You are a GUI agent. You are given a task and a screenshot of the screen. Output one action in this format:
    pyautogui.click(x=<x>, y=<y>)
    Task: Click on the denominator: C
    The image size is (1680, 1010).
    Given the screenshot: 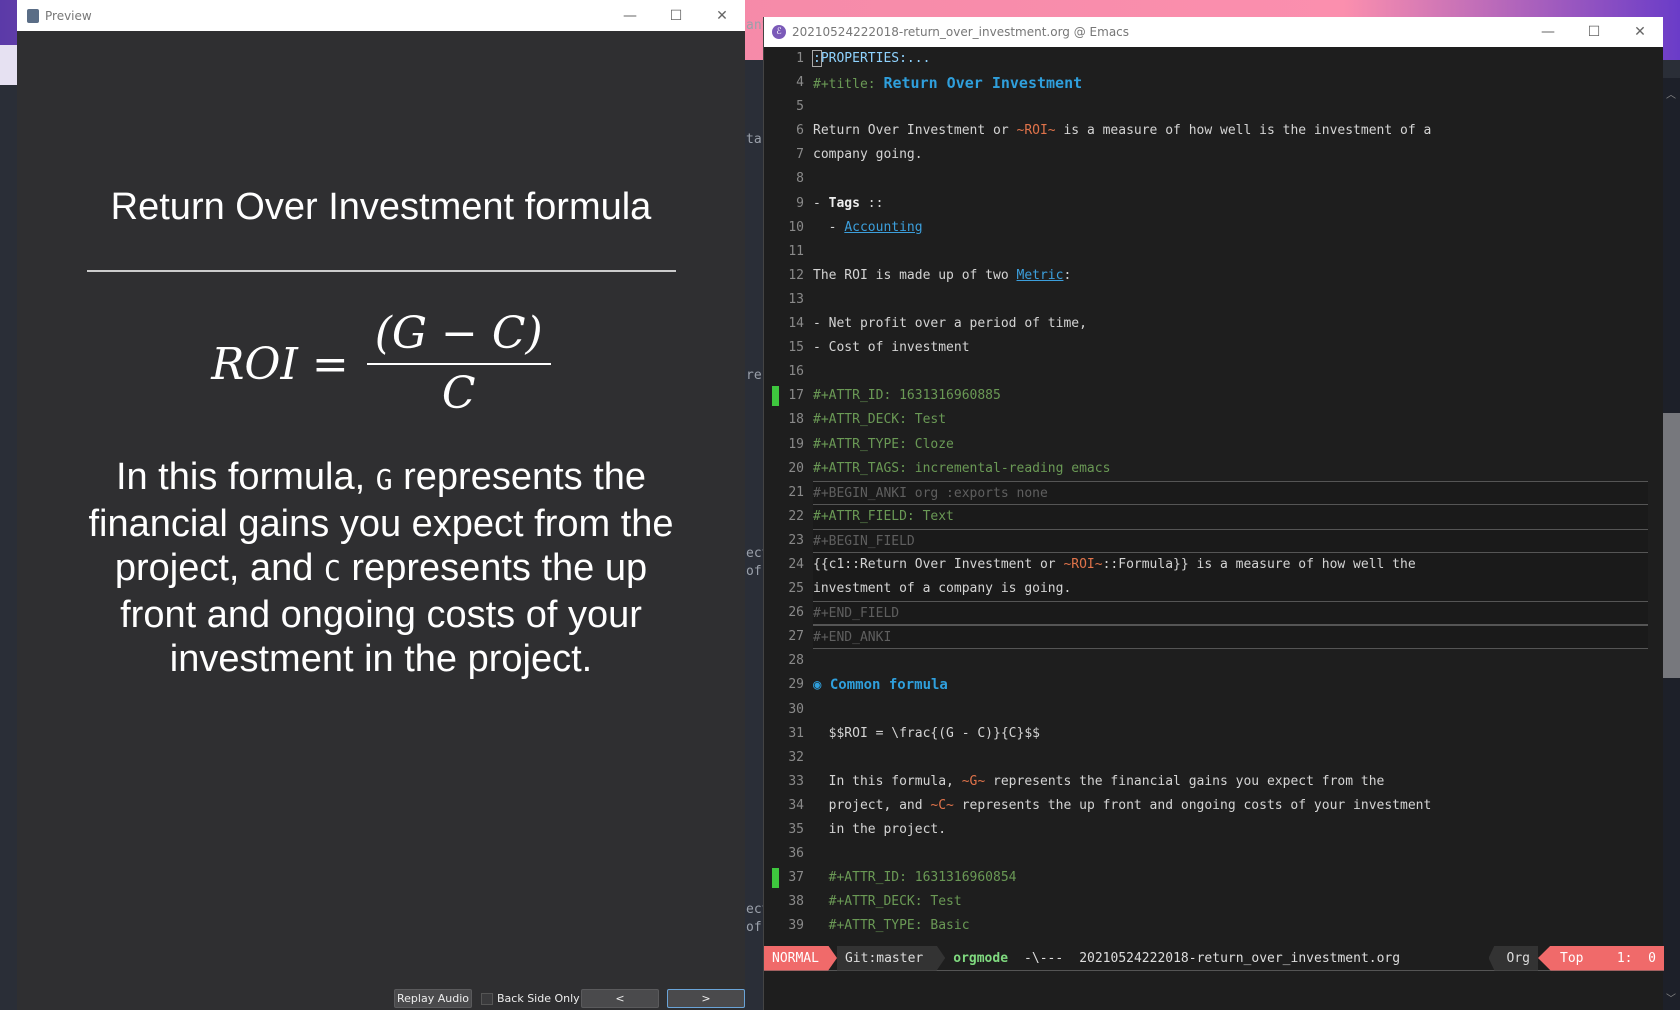 What is the action you would take?
    pyautogui.click(x=458, y=393)
    